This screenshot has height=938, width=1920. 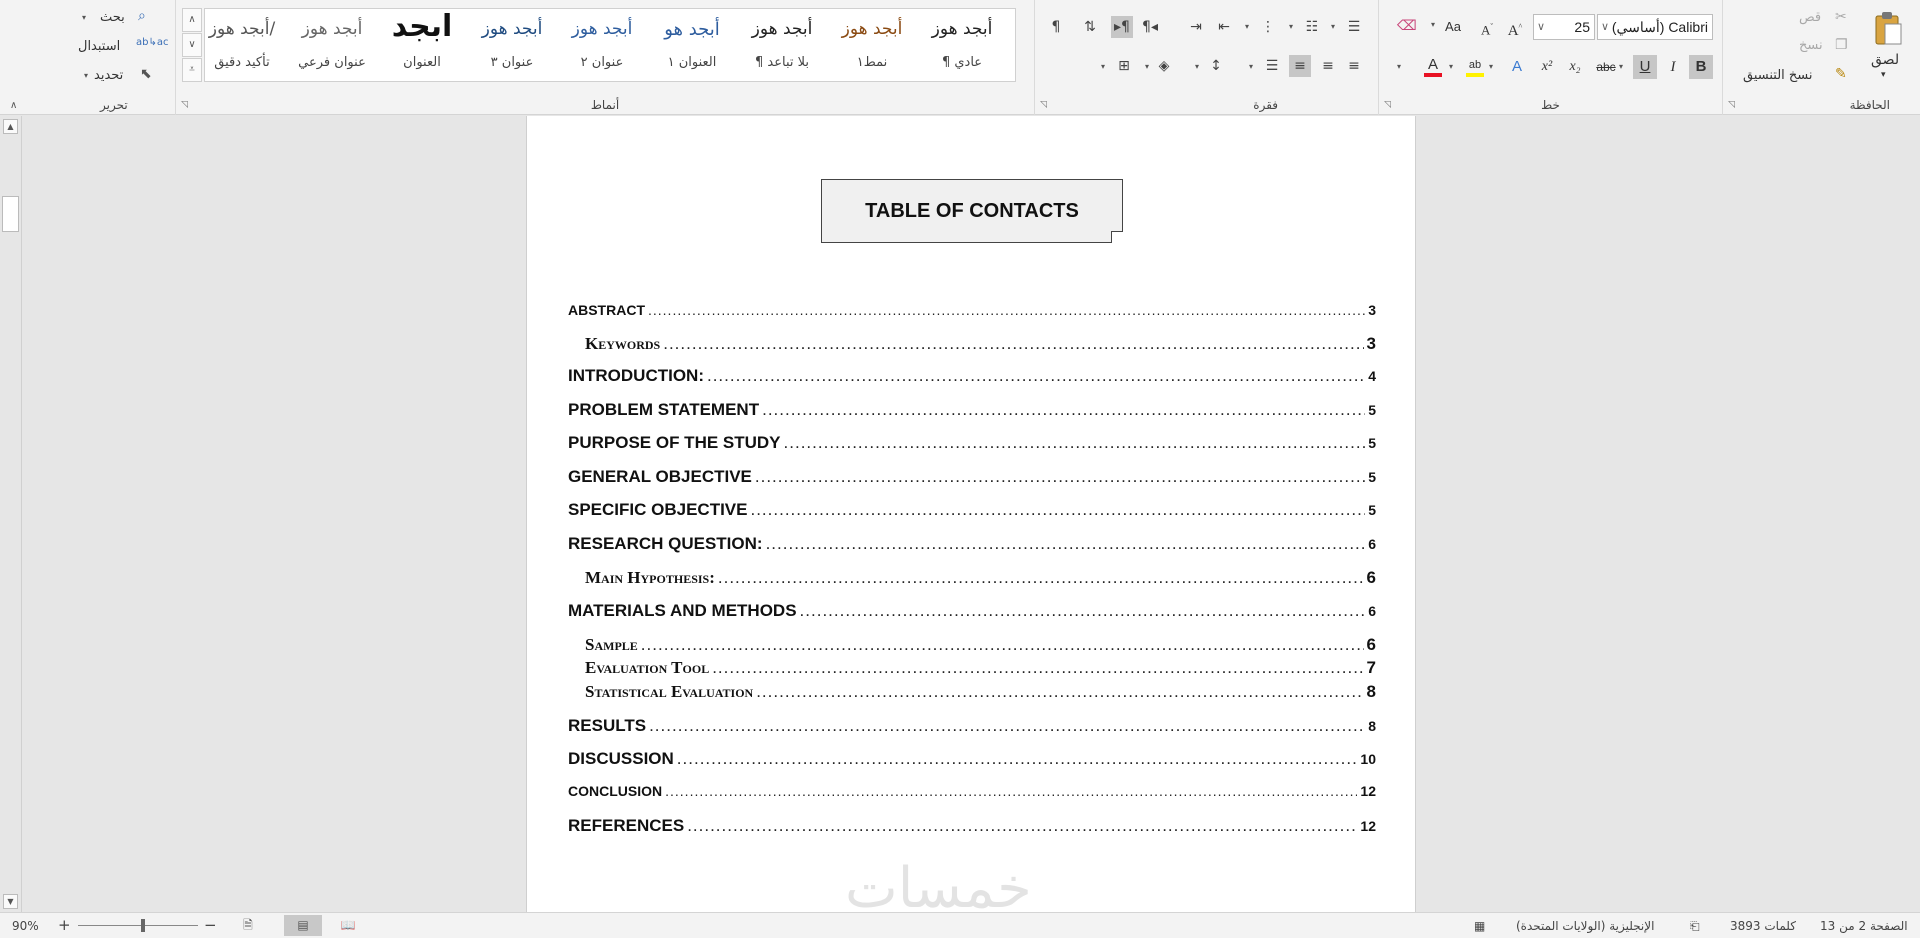 I want to click on font-color-button: A, so click(x=1433, y=65).